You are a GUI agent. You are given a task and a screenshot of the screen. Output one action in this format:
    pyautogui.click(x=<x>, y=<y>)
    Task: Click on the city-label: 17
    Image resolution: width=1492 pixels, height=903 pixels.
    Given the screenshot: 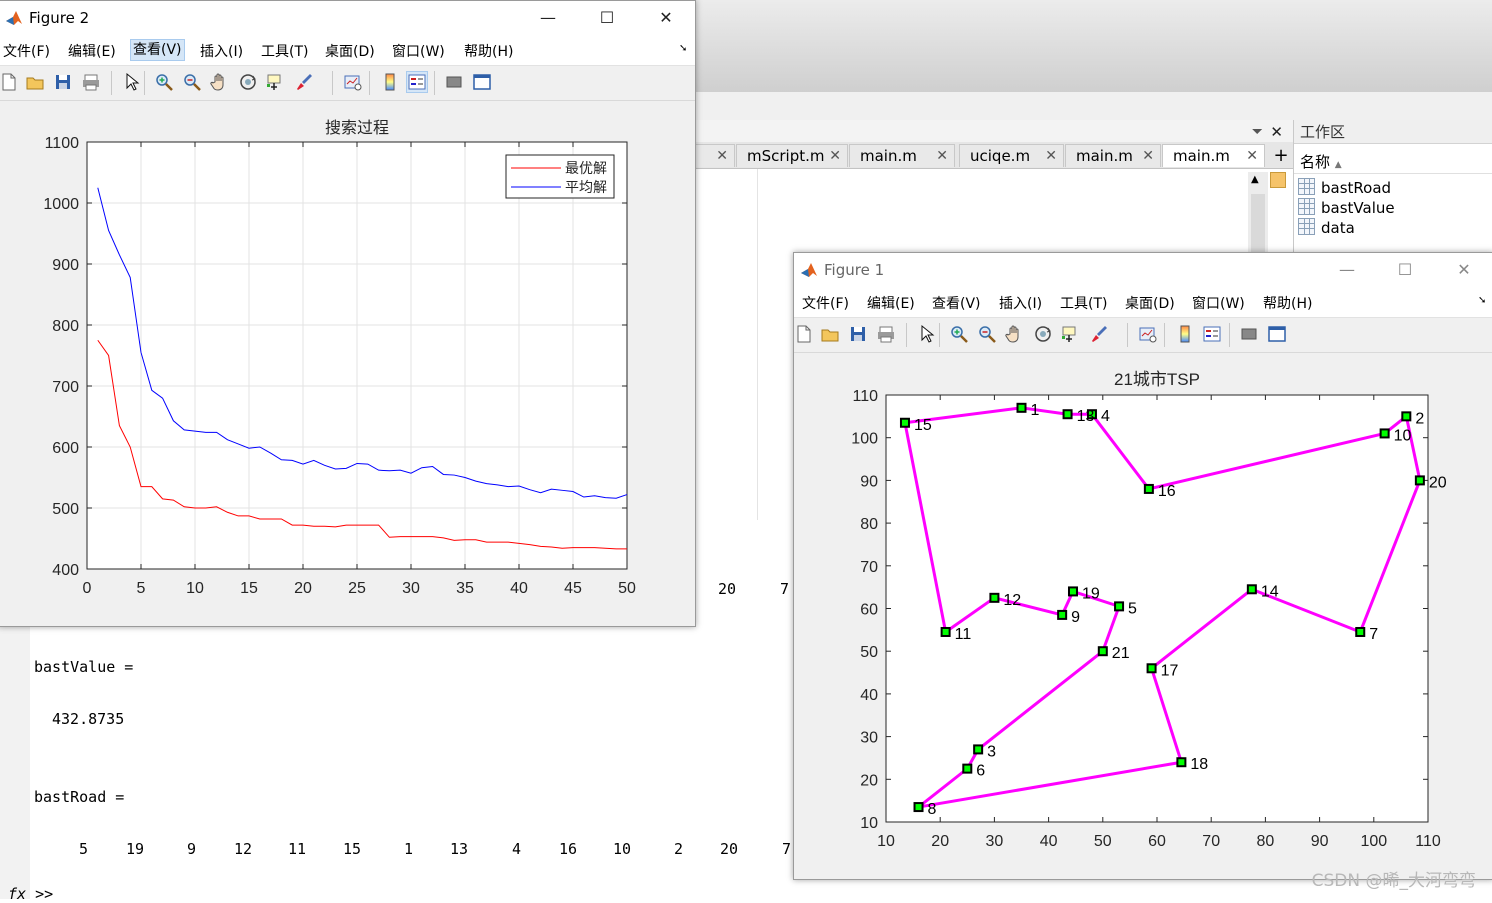 What is the action you would take?
    pyautogui.click(x=1170, y=670)
    